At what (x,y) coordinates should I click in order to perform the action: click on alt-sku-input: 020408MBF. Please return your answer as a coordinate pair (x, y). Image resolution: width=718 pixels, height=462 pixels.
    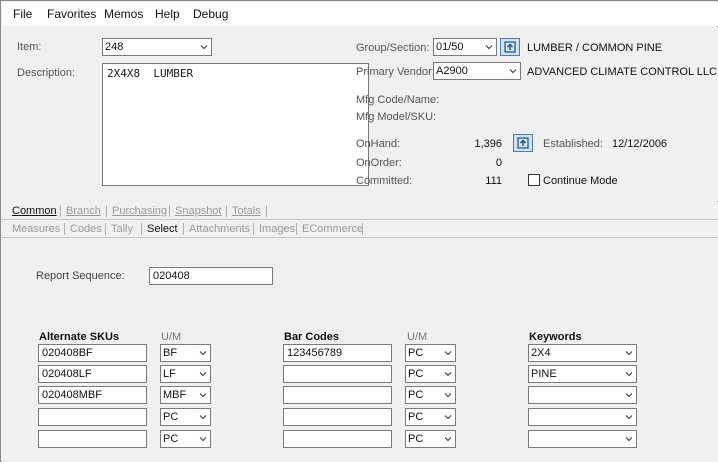
    Looking at the image, I should click on (92, 395).